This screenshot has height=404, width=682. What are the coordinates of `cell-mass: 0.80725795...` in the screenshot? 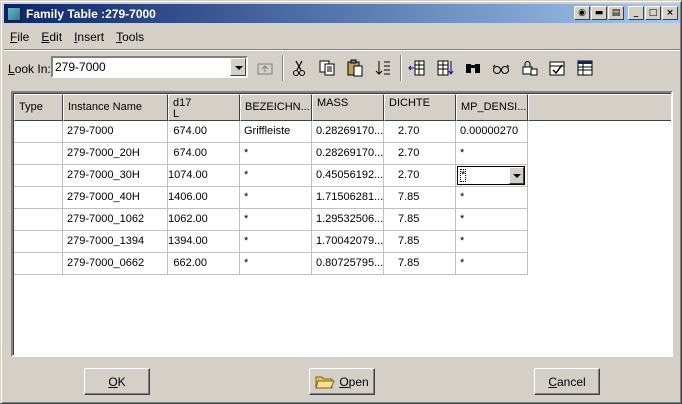 It's located at (348, 264).